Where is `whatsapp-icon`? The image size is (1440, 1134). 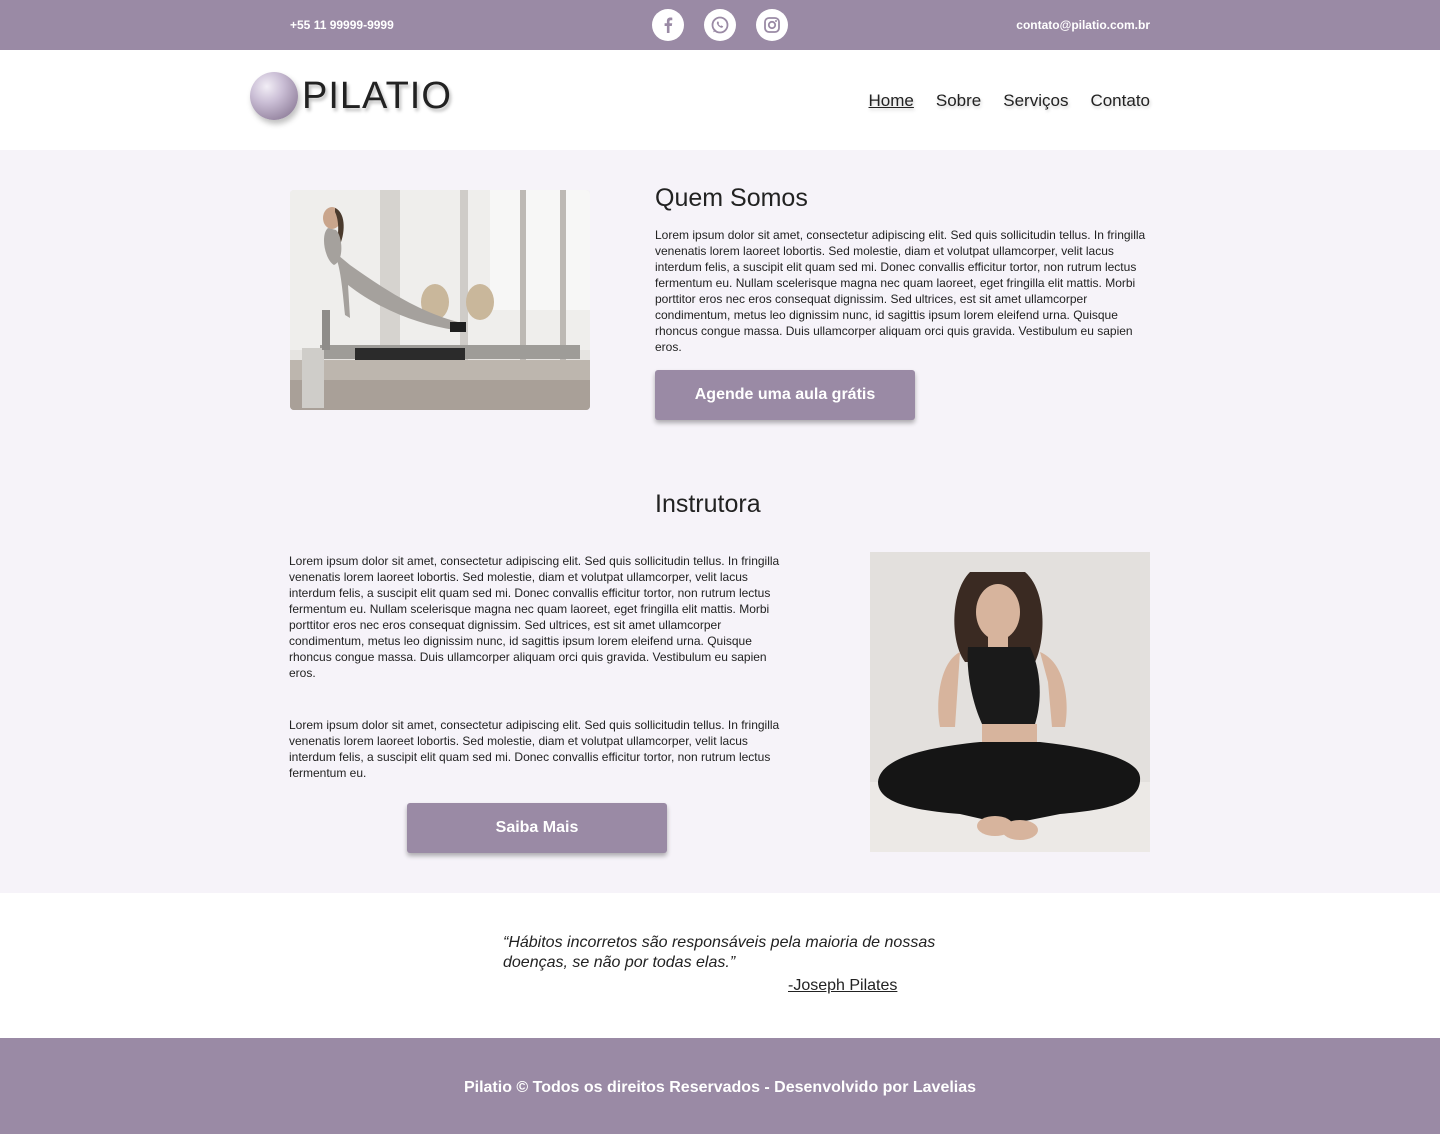 whatsapp-icon is located at coordinates (720, 25).